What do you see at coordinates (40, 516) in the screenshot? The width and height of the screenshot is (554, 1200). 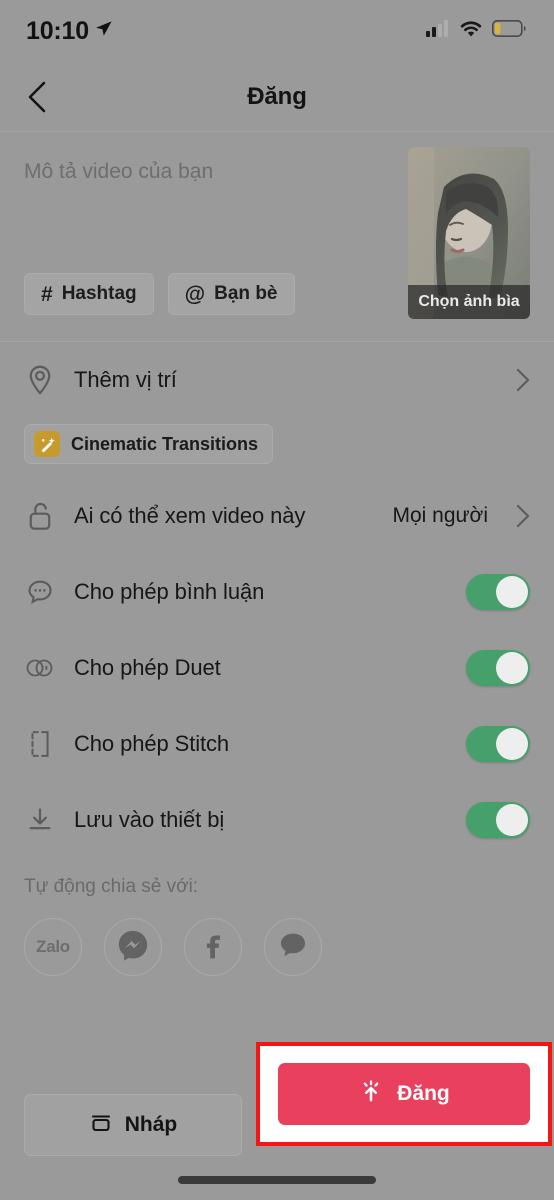 I see `unlock-icon` at bounding box center [40, 516].